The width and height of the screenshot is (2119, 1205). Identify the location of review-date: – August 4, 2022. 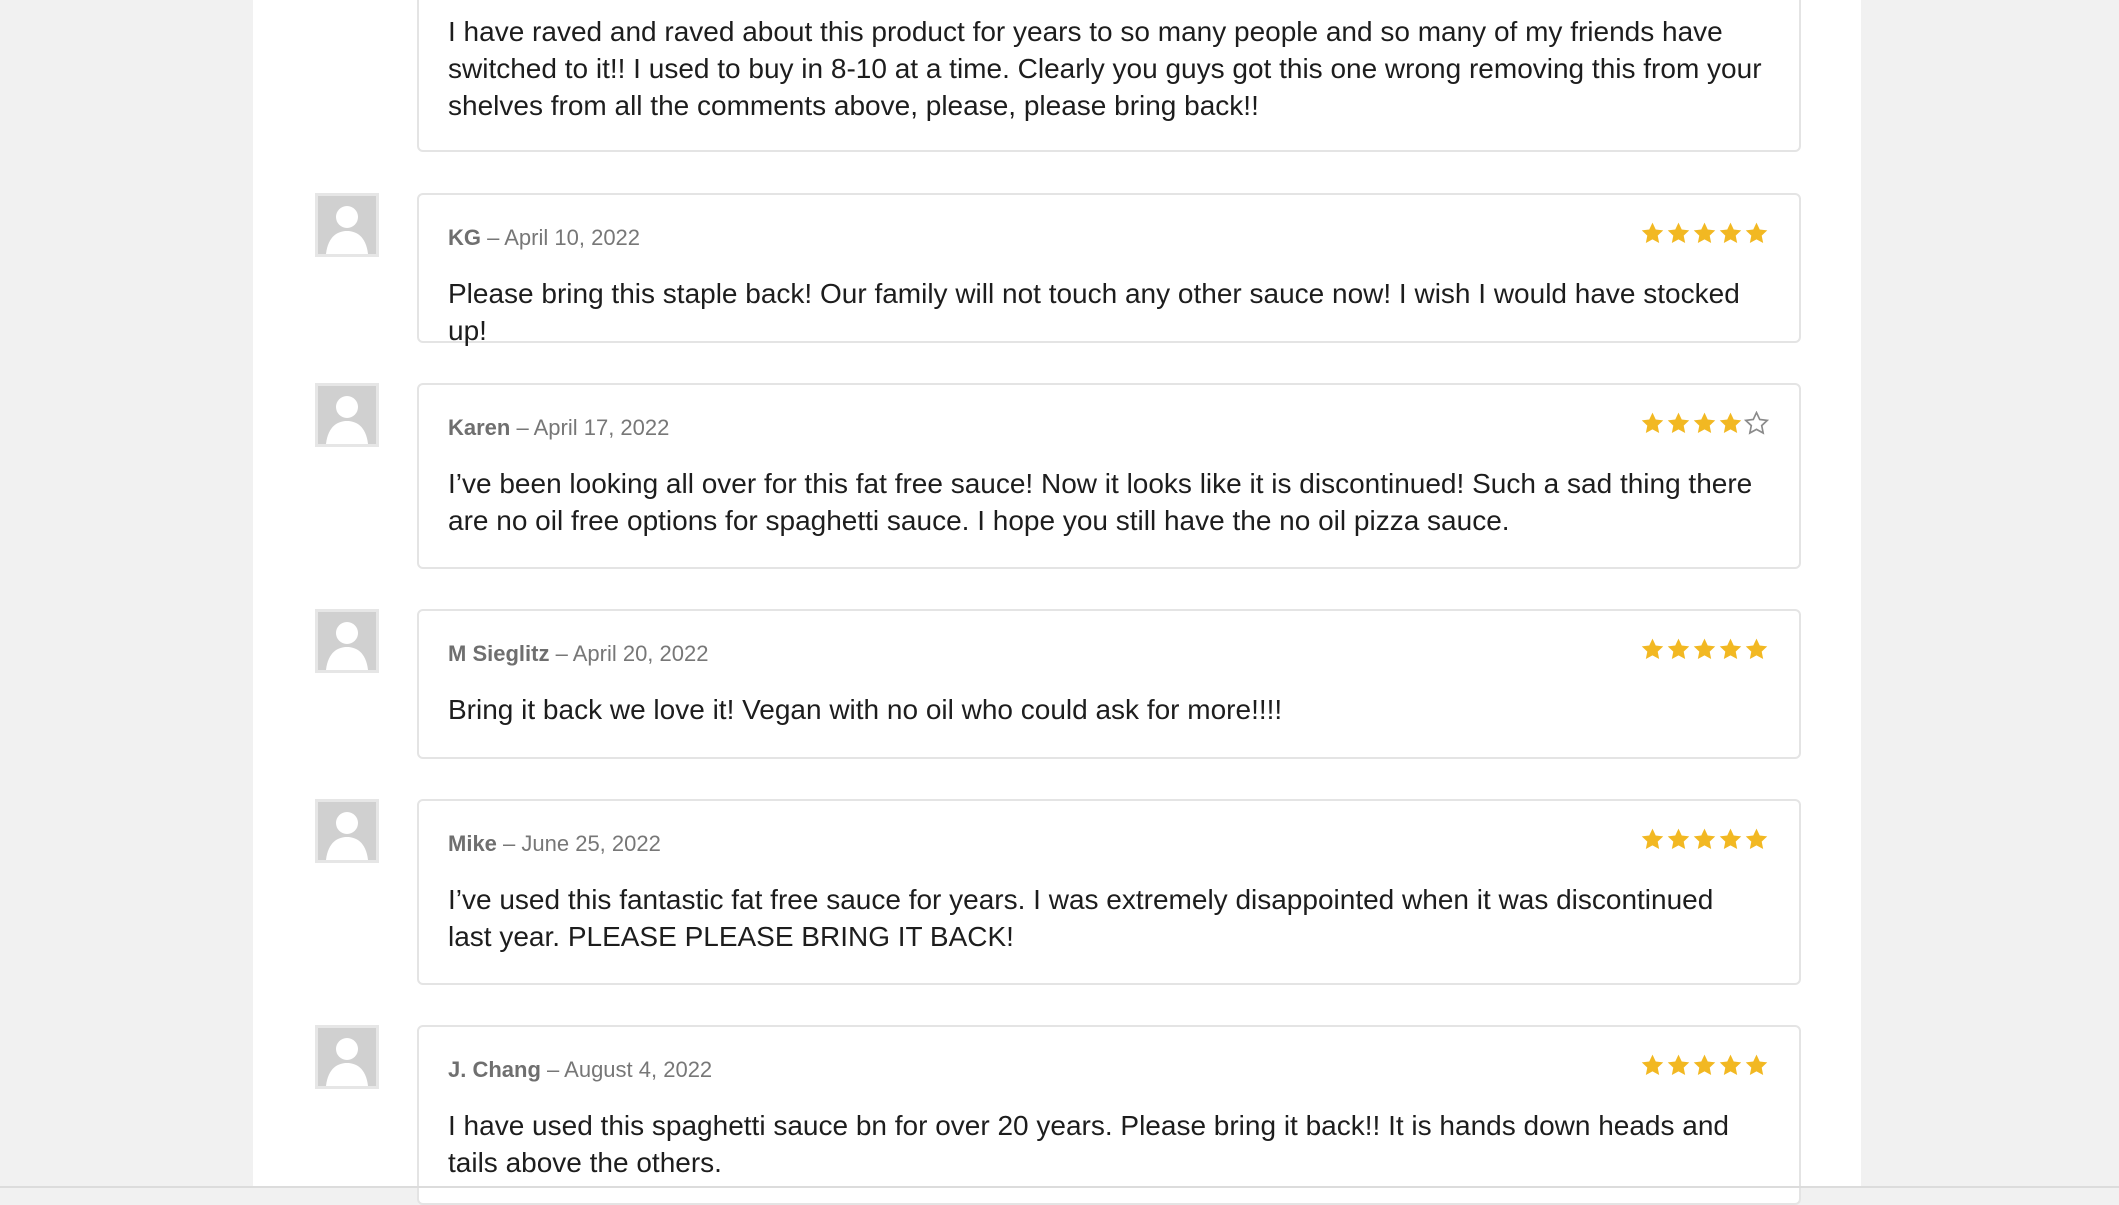
(630, 1069).